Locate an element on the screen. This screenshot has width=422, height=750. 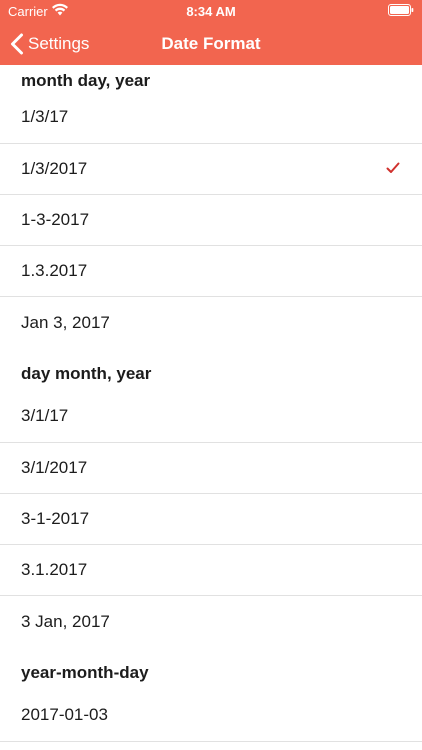
option-row: Jan 3, 2017 is located at coordinates (211, 322).